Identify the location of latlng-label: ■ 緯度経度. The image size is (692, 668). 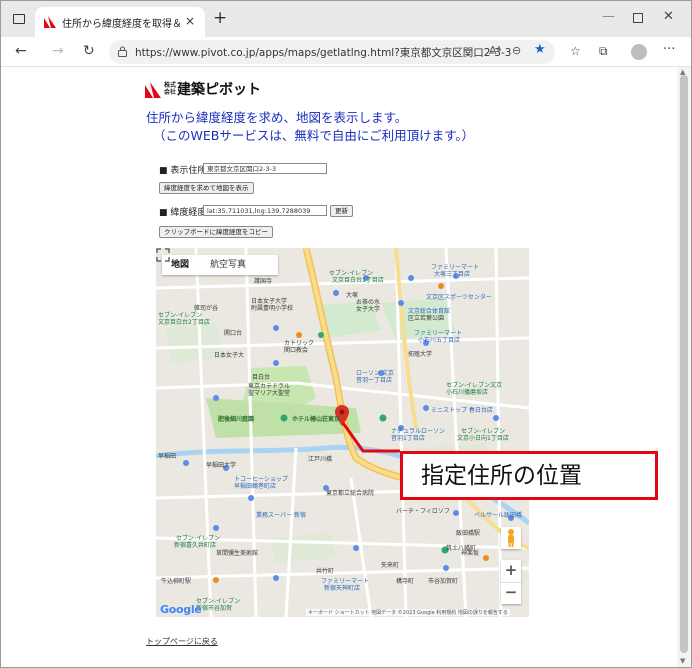
(183, 213).